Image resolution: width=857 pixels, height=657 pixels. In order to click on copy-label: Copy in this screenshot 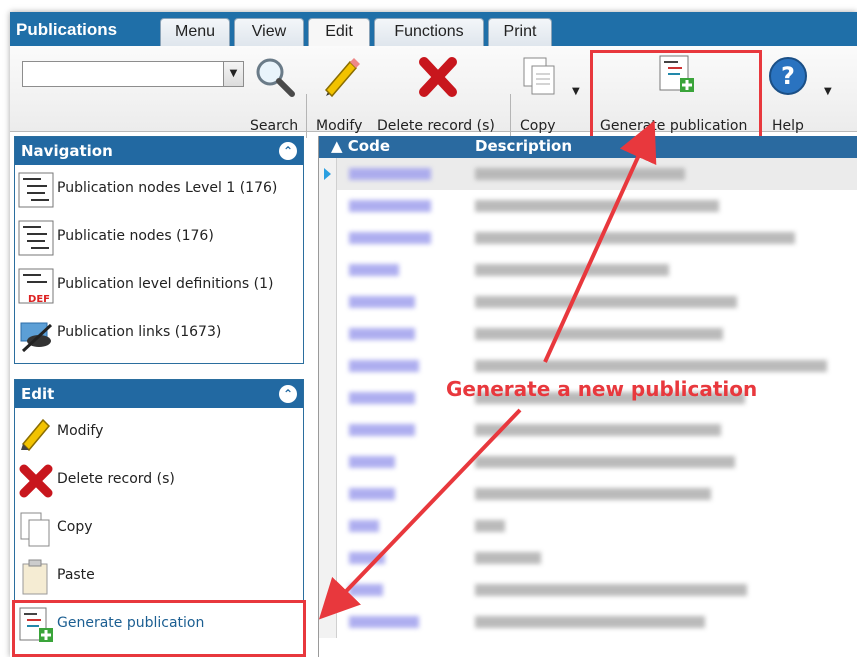, I will do `click(538, 126)`.